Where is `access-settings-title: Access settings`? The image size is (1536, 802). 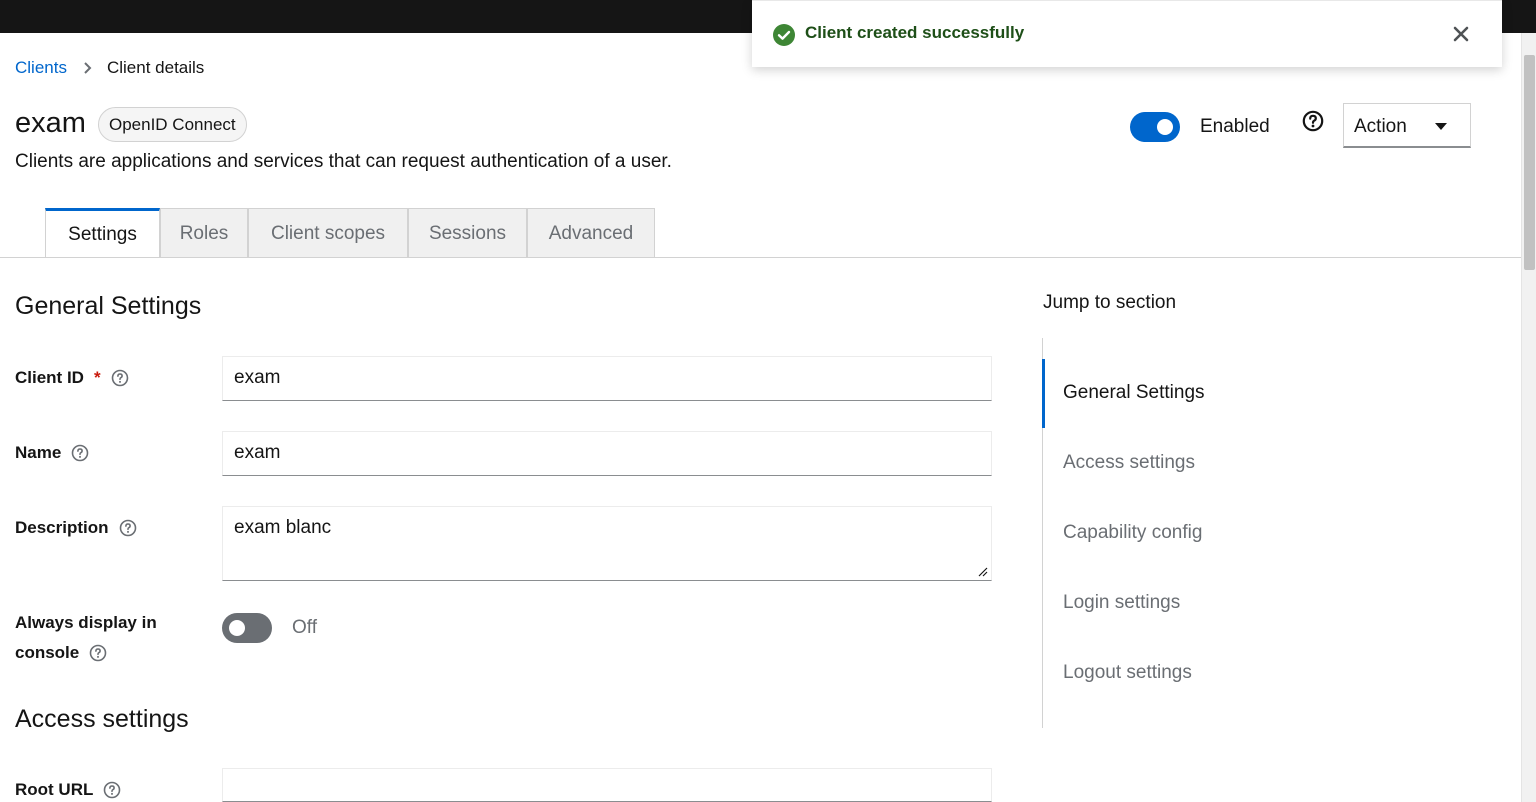 access-settings-title: Access settings is located at coordinates (102, 719).